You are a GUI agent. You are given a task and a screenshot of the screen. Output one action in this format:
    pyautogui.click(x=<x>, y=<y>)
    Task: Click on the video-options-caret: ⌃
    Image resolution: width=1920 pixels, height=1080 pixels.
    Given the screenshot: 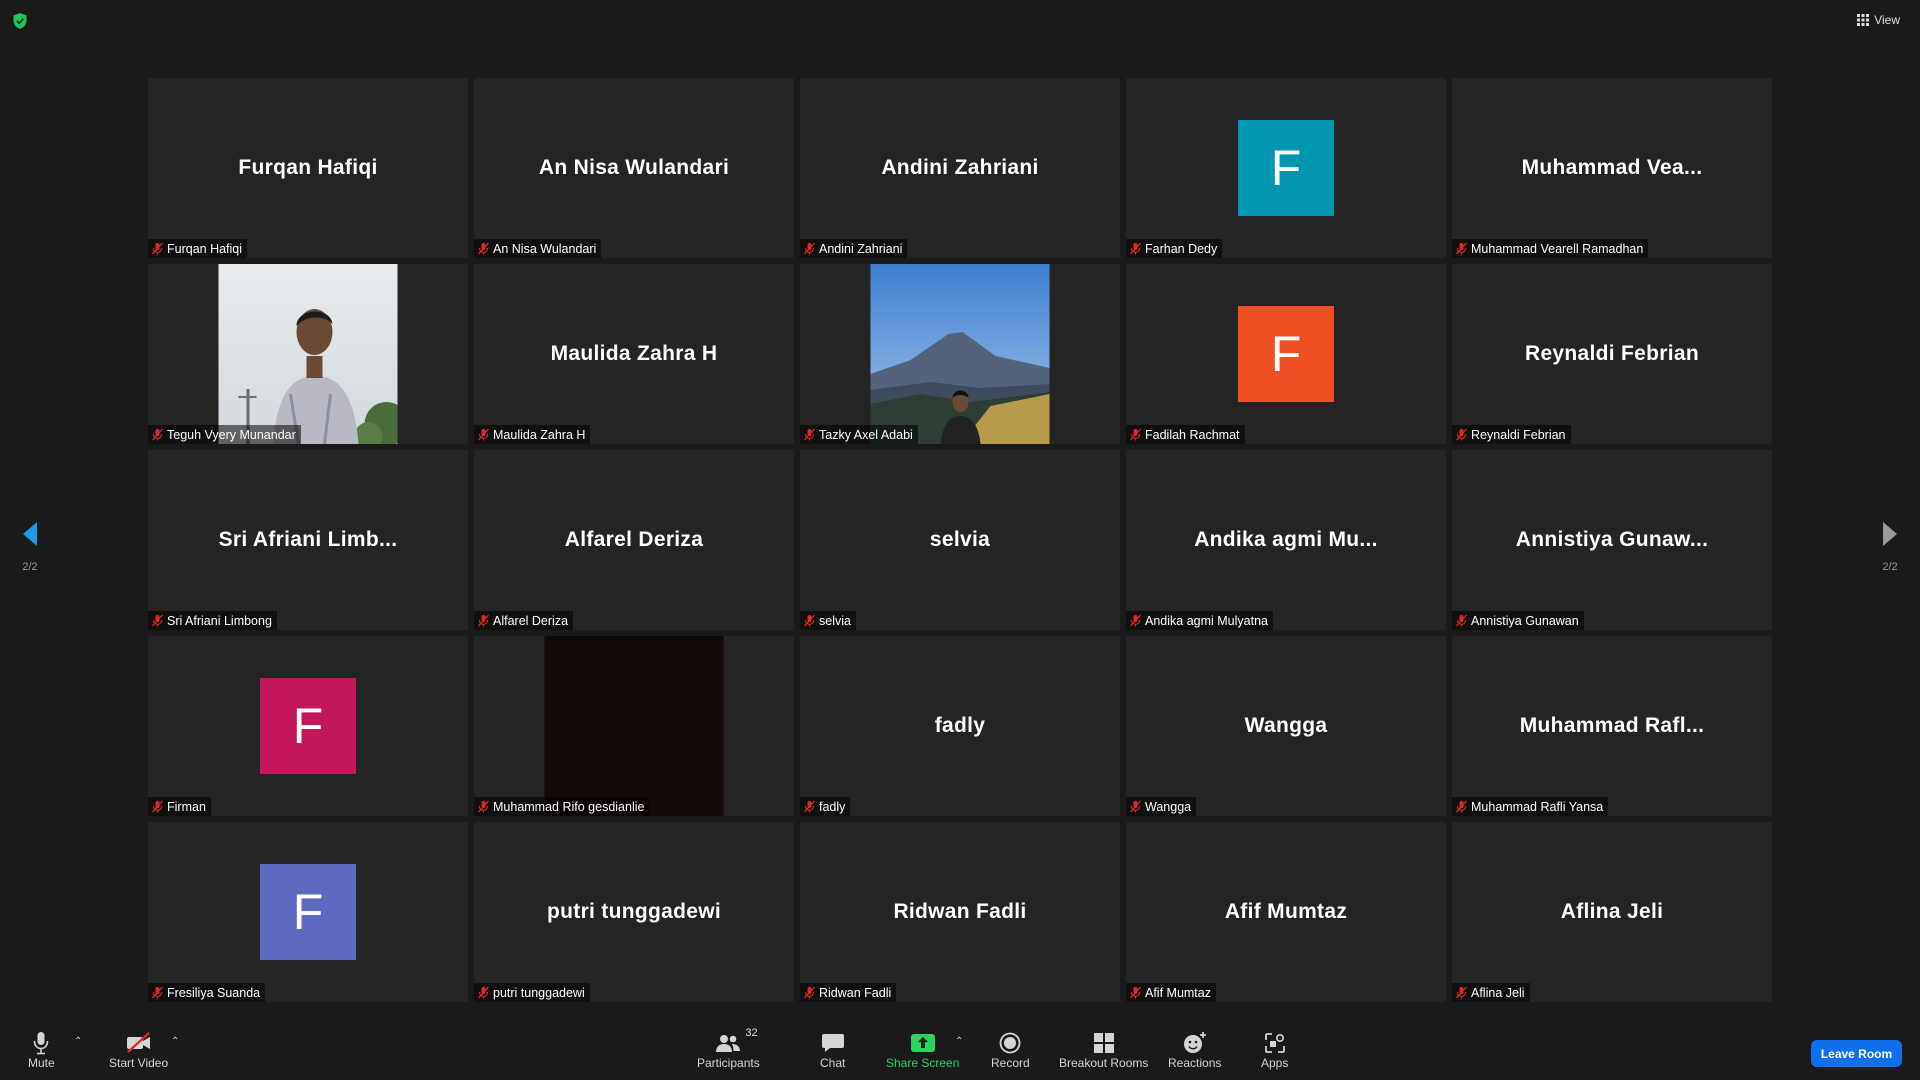 What is the action you would take?
    pyautogui.click(x=175, y=1041)
    